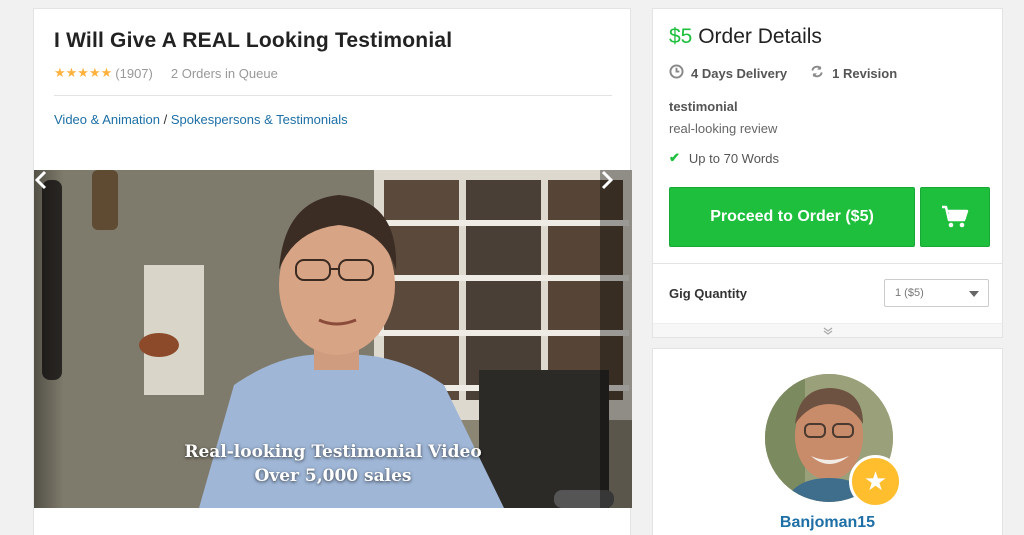 This screenshot has width=1024, height=535. Describe the element at coordinates (723, 128) in the screenshot. I see `package-description: real-looking review` at that location.